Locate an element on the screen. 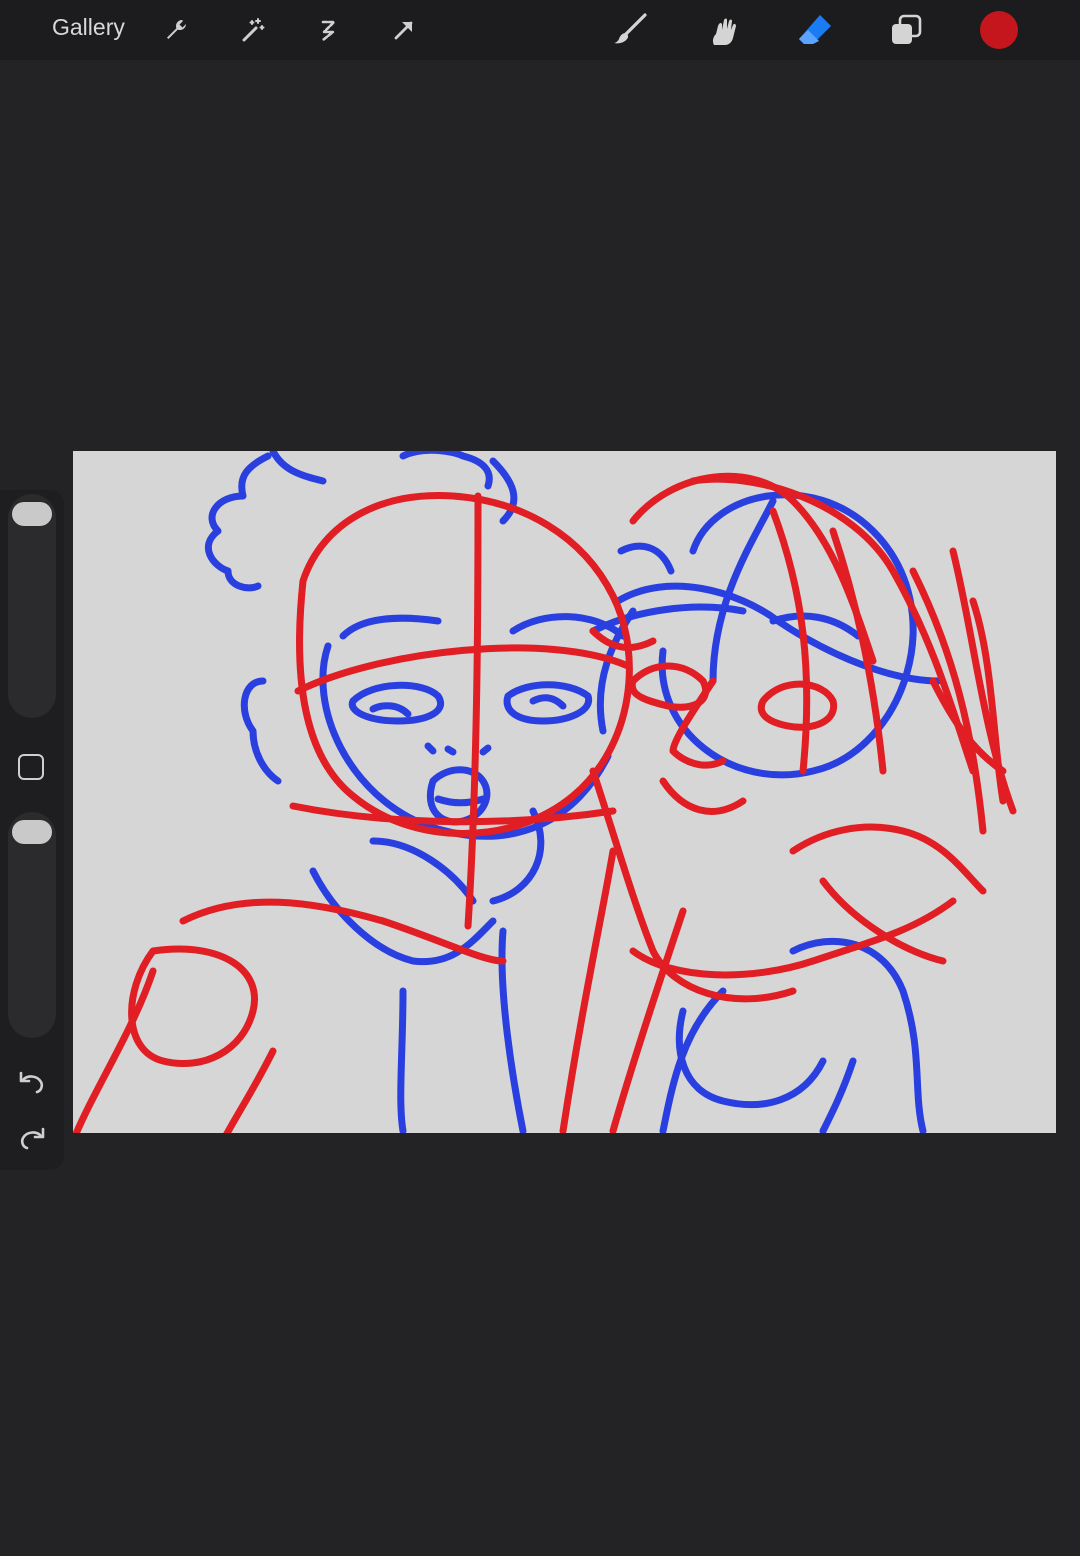  modify-square-icon is located at coordinates (31, 767).